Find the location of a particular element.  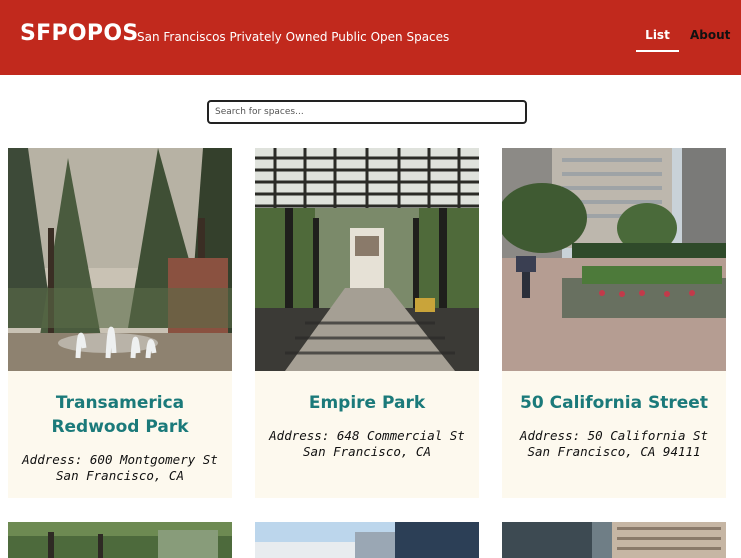

space-title: Empire Park is located at coordinates (367, 403).